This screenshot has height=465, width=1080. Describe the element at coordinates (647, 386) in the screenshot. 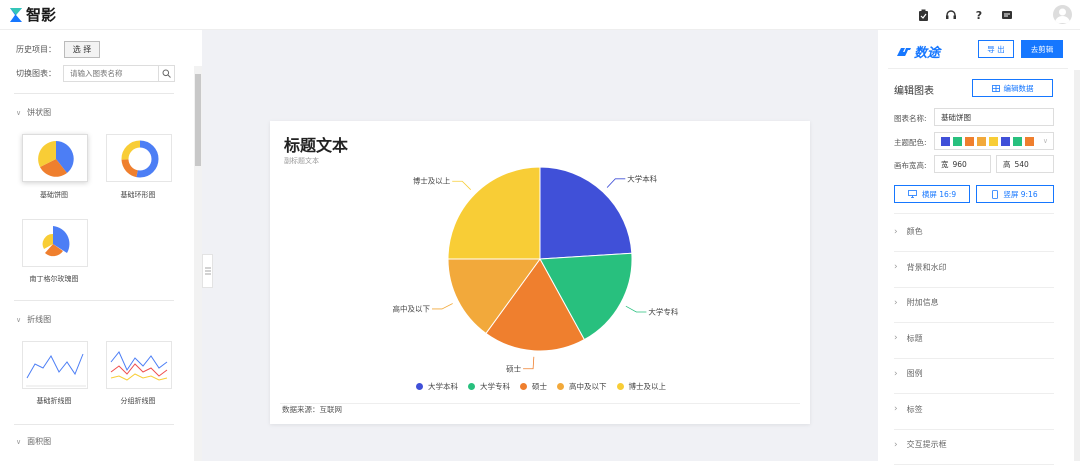

I see `legend-label: 博士及以上` at that location.